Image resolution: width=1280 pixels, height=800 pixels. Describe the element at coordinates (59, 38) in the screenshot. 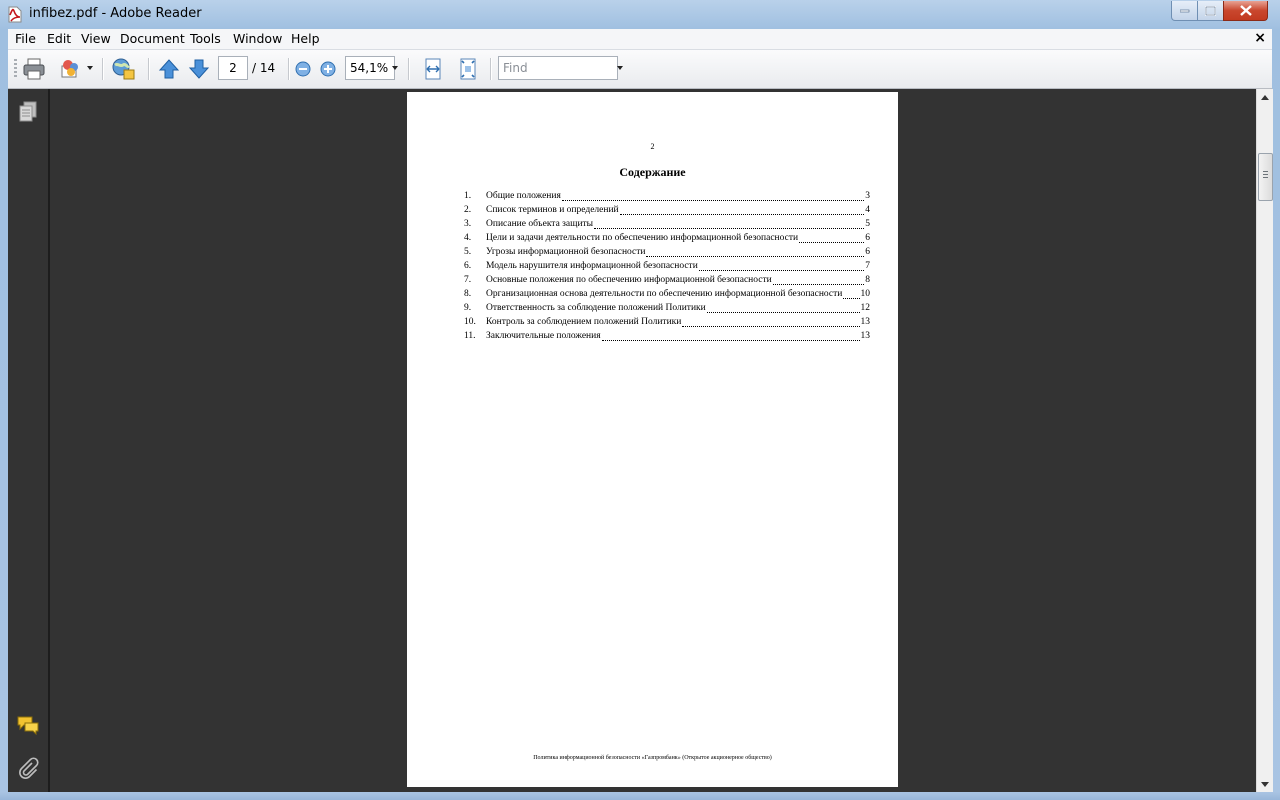

I see `menu-edit: Edit` at that location.